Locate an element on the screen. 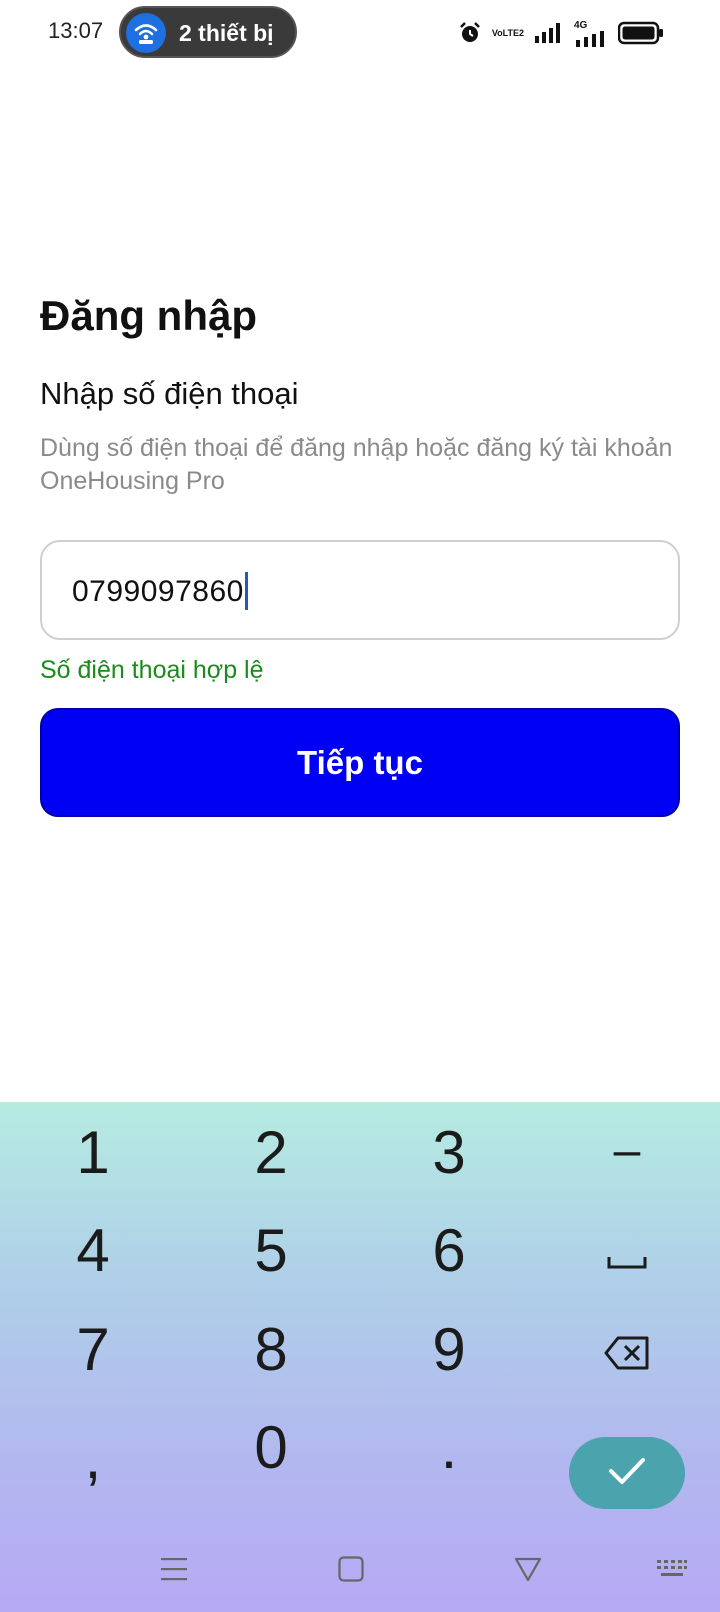 This screenshot has height=1612, width=720. back-button is located at coordinates (528, 1571).